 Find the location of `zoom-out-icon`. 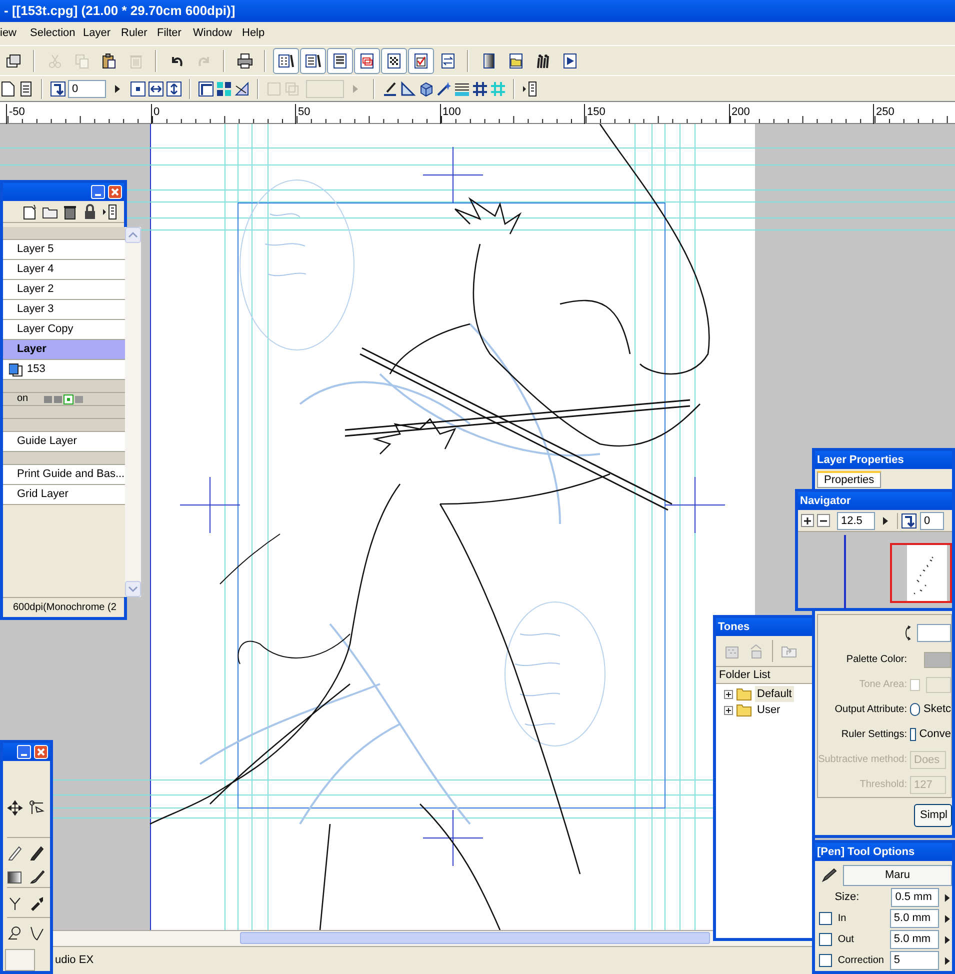

zoom-out-icon is located at coordinates (823, 520).